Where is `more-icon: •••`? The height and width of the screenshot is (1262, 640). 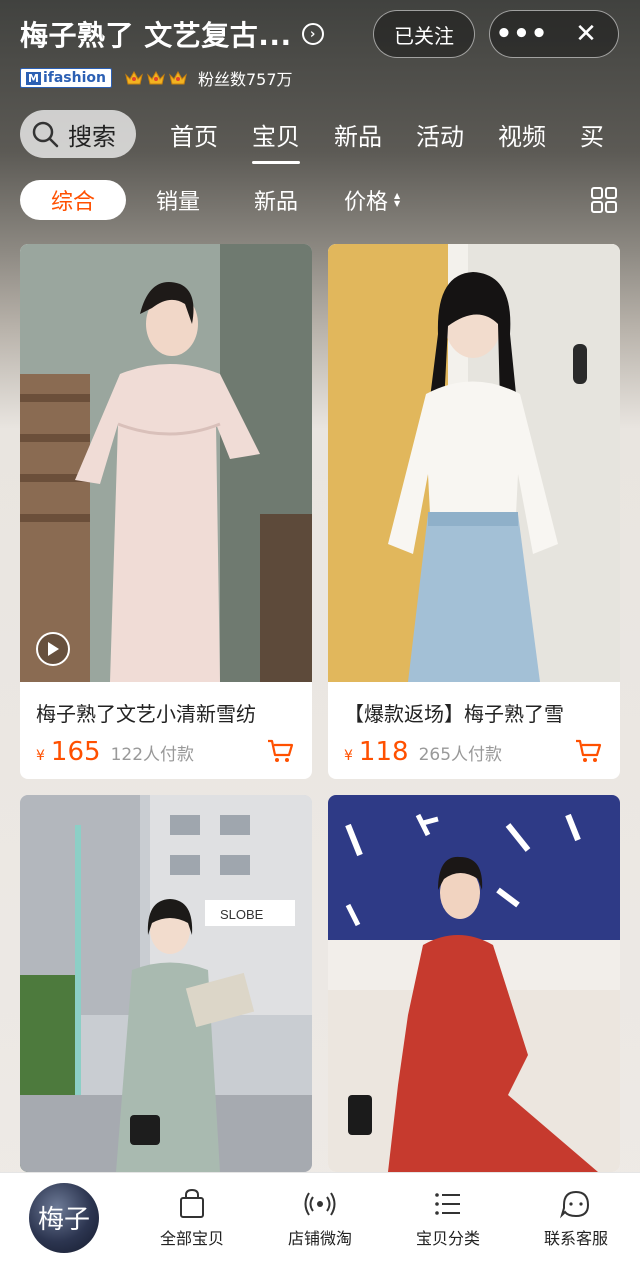 more-icon: ••• is located at coordinates (522, 34).